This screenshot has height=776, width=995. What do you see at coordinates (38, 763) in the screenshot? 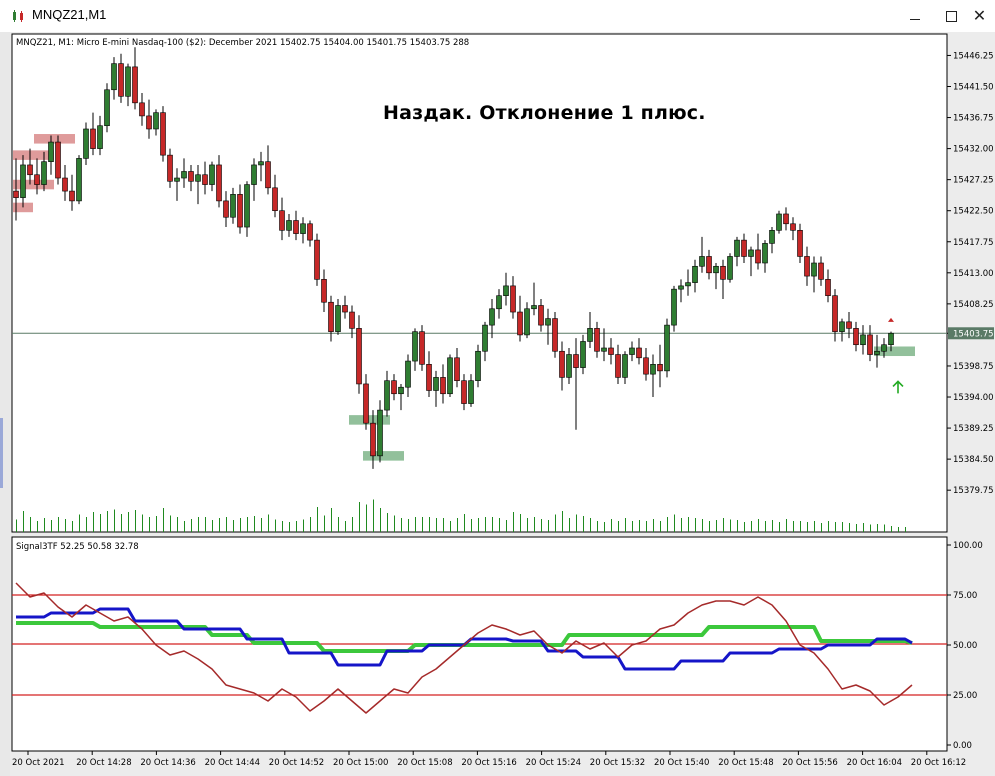
I see `time-tick-label: 20 Oct 2021` at bounding box center [38, 763].